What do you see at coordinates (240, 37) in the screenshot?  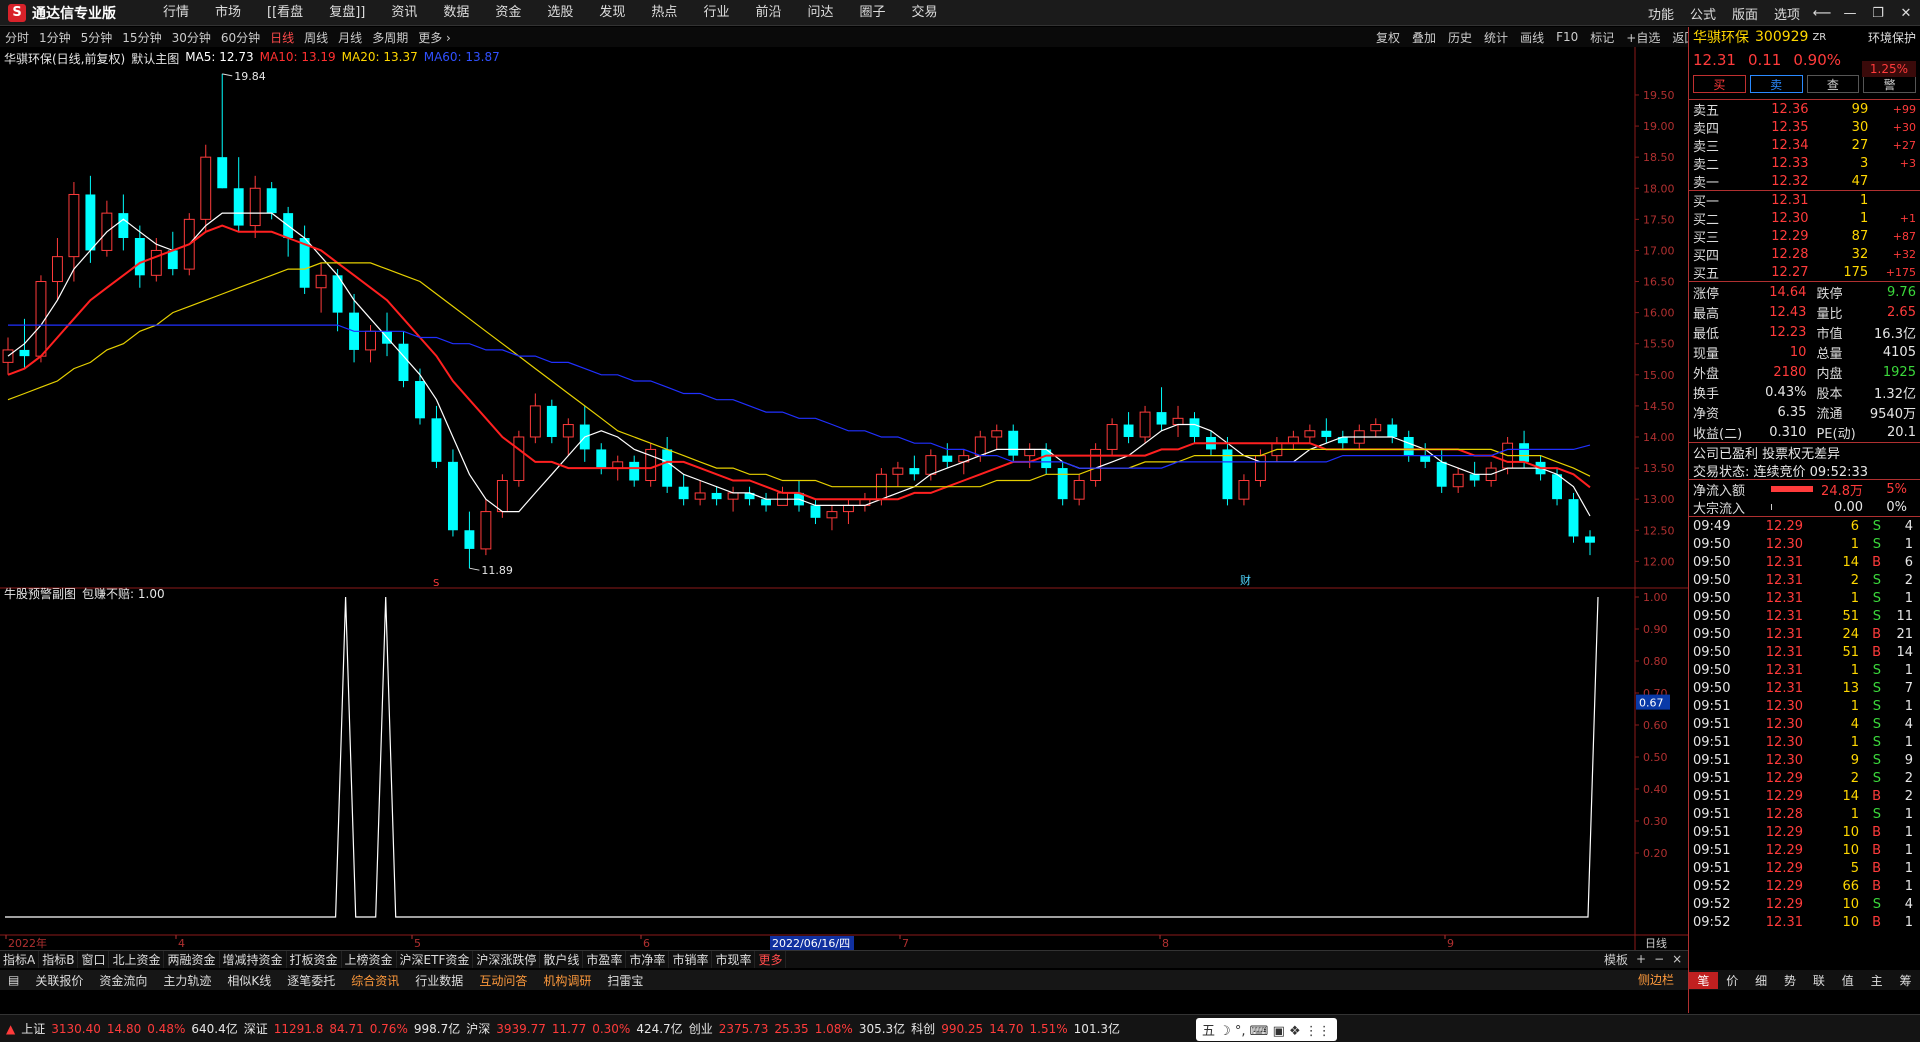 I see `period-5: 60分钟` at bounding box center [240, 37].